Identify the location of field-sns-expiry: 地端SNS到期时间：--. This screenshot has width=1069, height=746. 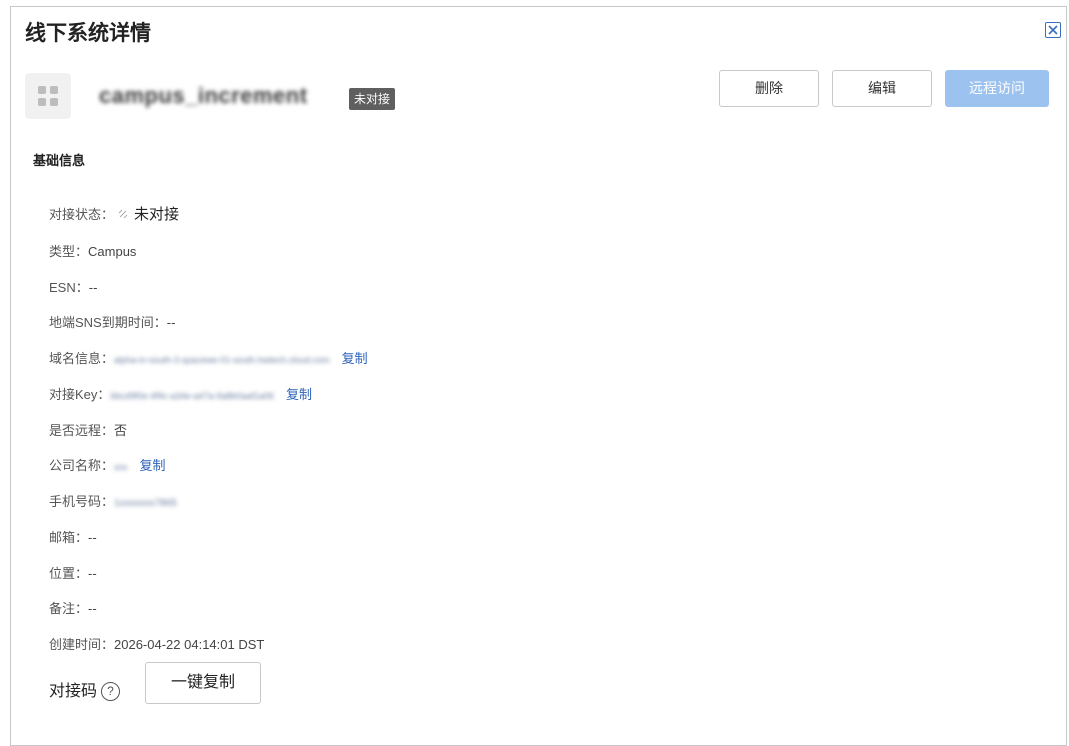
(112, 321).